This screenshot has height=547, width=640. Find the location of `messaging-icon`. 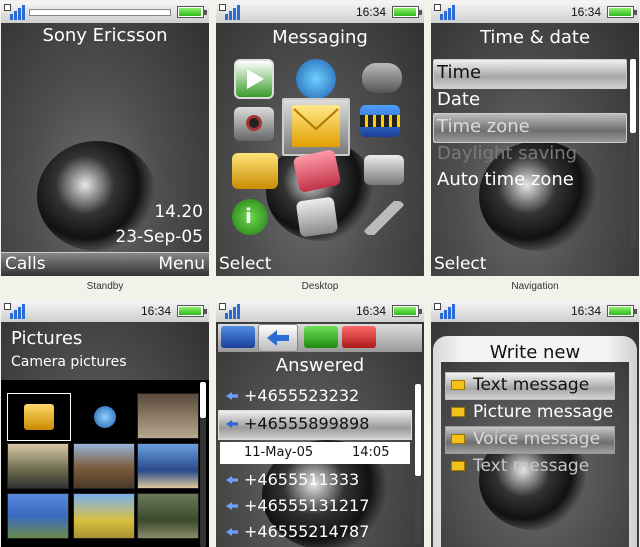

messaging-icon is located at coordinates (316, 126).